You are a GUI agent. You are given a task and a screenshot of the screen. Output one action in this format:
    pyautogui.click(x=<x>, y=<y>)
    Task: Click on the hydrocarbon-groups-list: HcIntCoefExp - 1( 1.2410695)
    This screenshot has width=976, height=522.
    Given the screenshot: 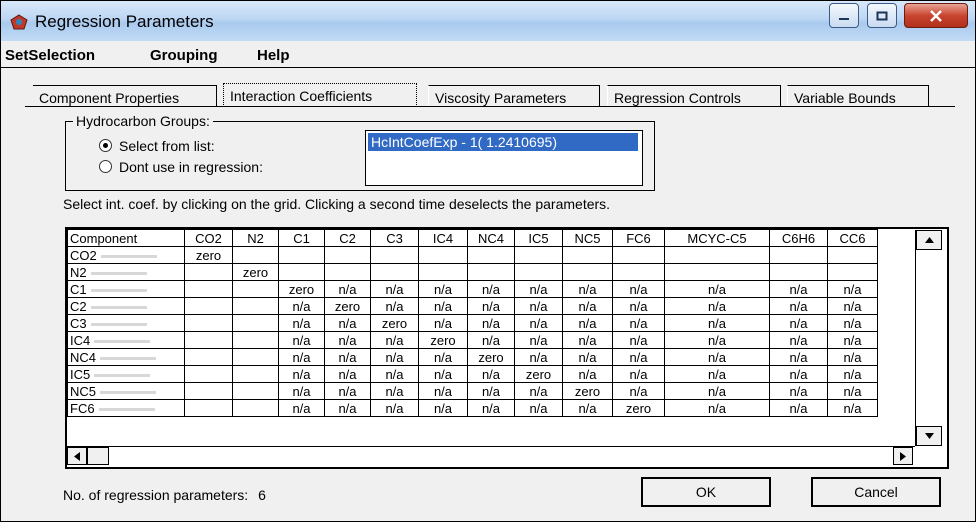 What is the action you would take?
    pyautogui.click(x=504, y=158)
    